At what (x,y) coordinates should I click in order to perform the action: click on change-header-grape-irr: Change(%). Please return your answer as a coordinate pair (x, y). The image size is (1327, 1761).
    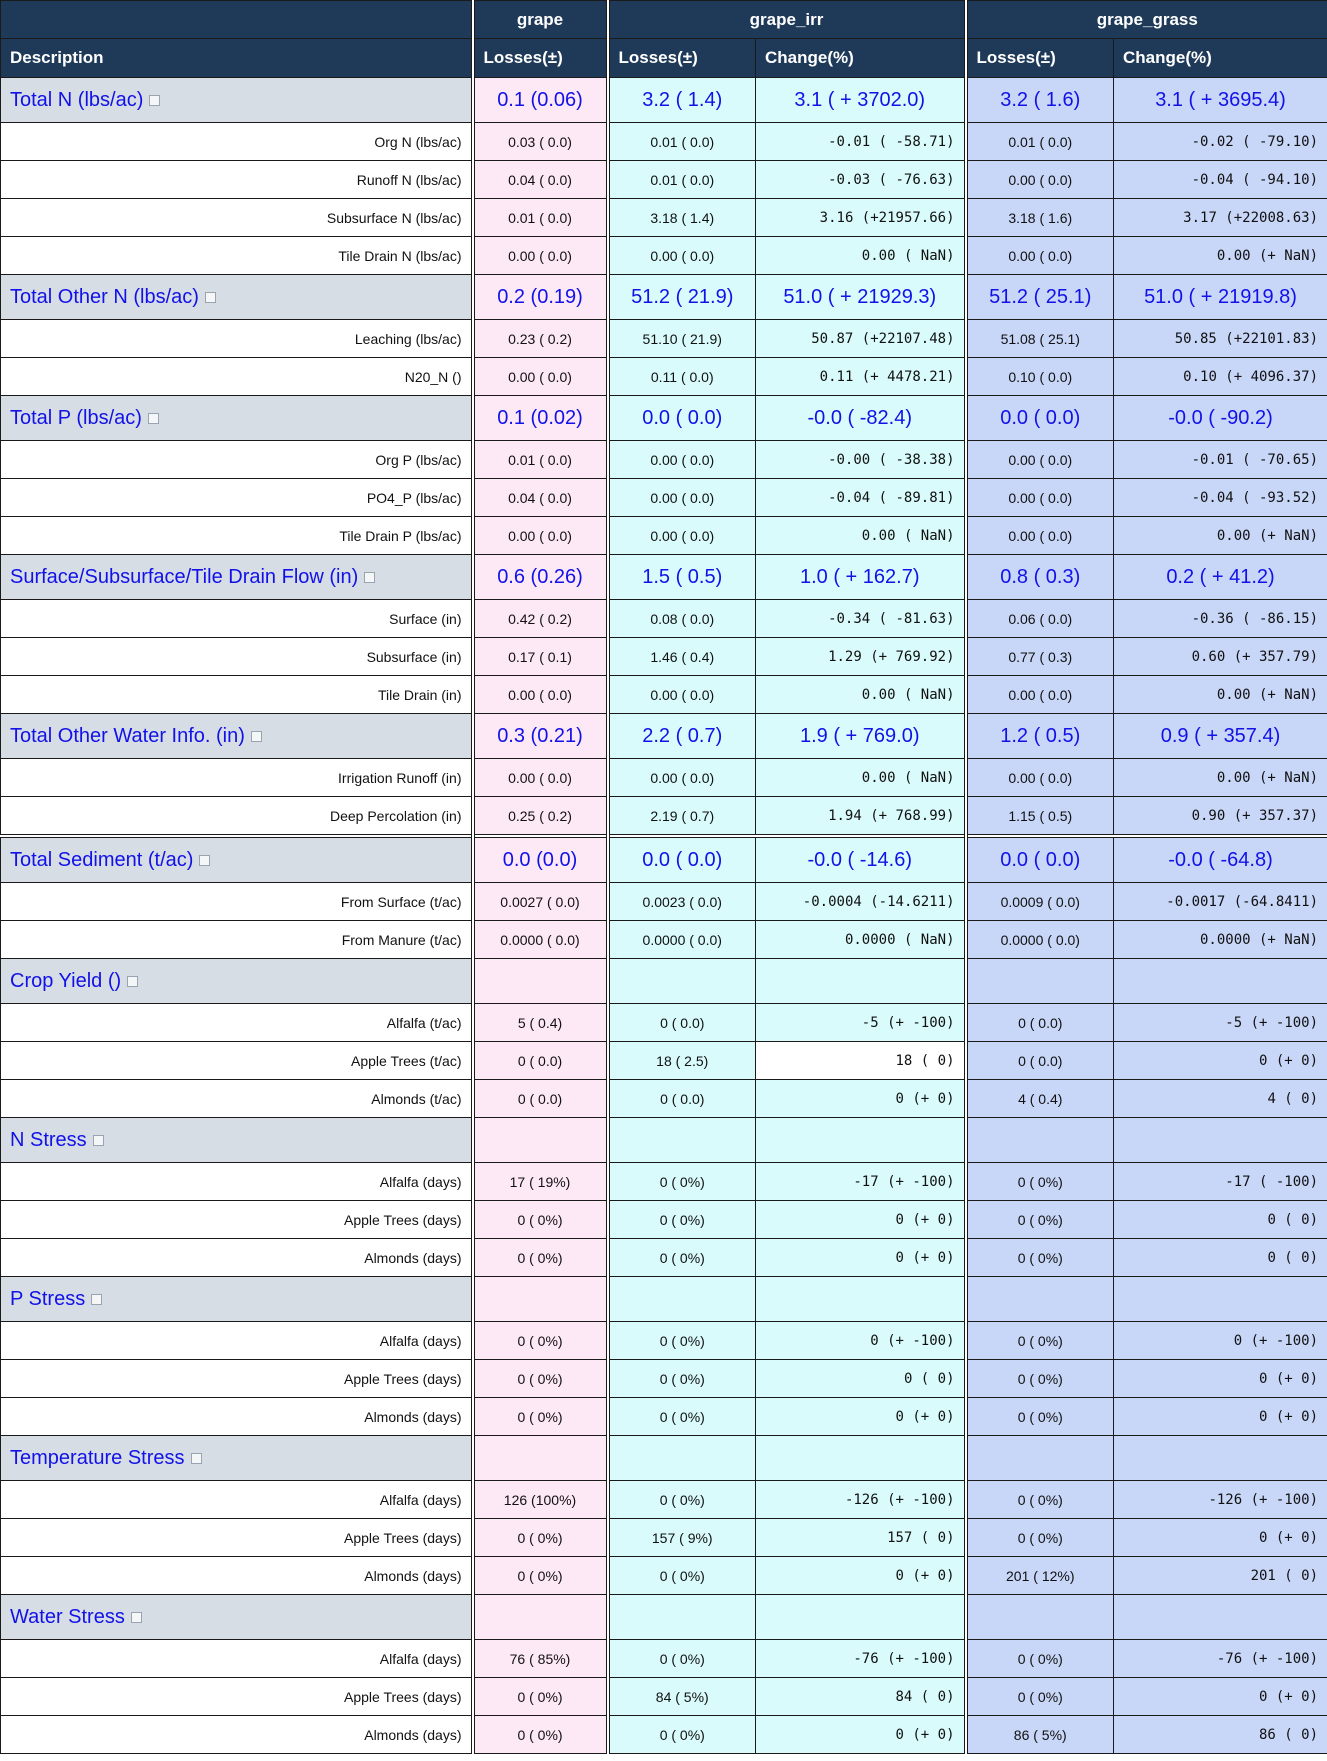
    Looking at the image, I should click on (861, 58).